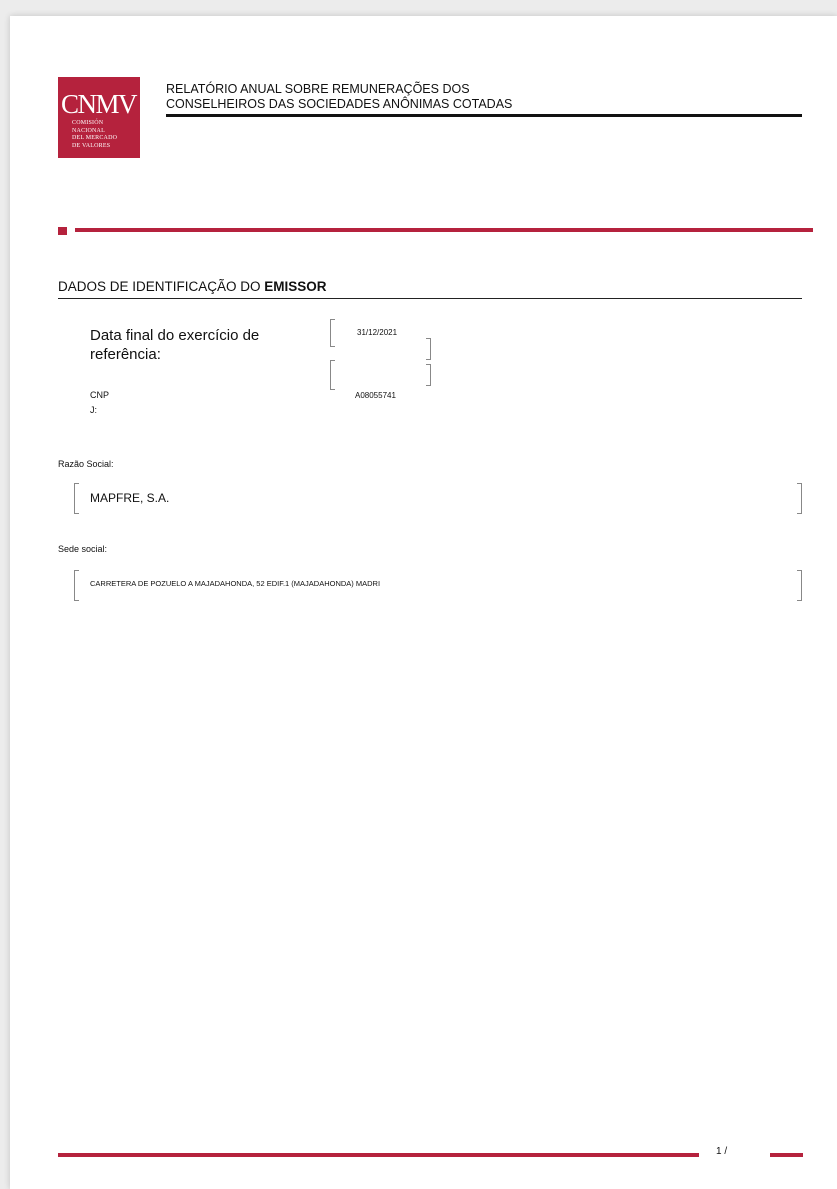 Image resolution: width=837 pixels, height=1189 pixels. Describe the element at coordinates (95, 138) in the screenshot. I see `logo-subtitle-line: DEL MERCADO` at that location.